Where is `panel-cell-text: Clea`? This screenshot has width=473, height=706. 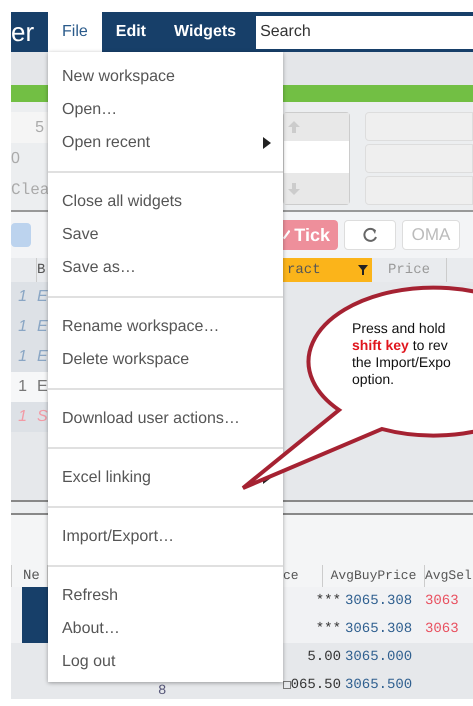 panel-cell-text: Clea is located at coordinates (29, 190).